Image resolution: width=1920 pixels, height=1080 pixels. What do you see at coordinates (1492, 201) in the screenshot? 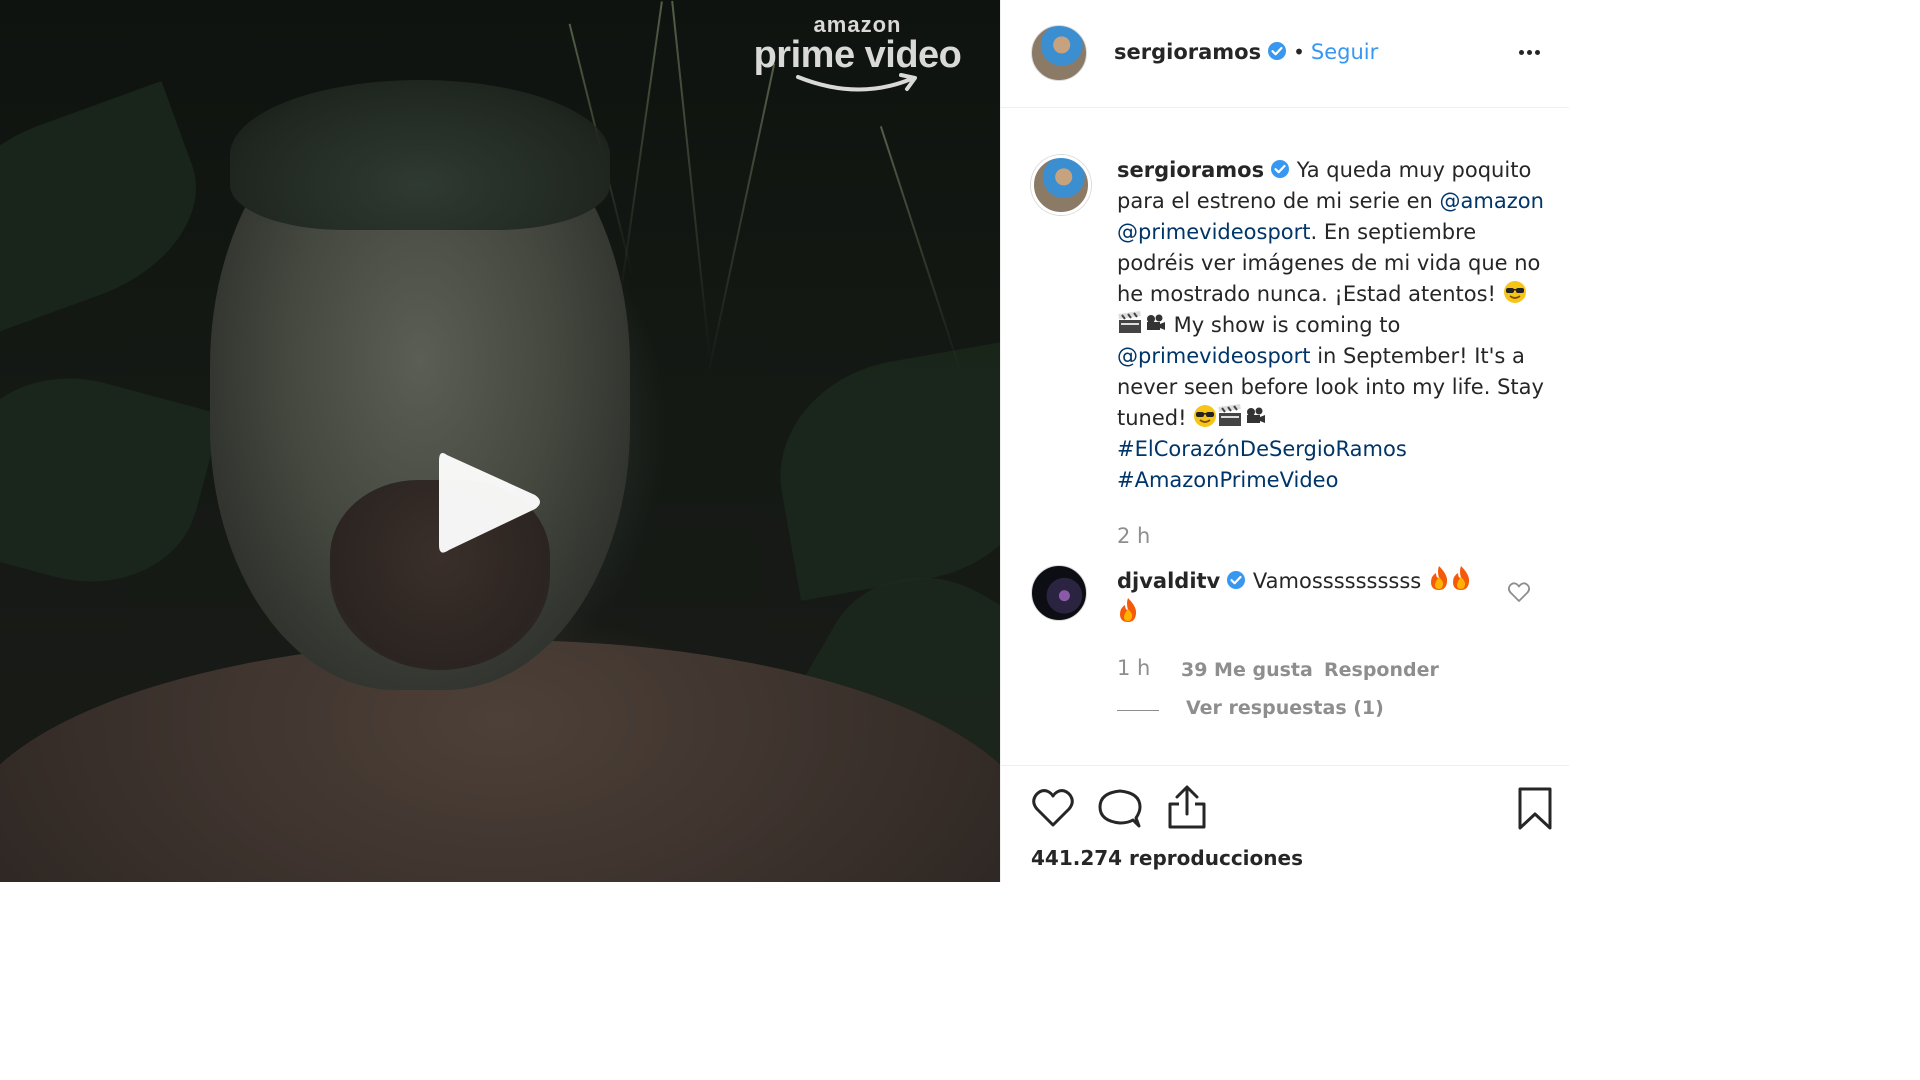
I see `mention-link: @amazon` at bounding box center [1492, 201].